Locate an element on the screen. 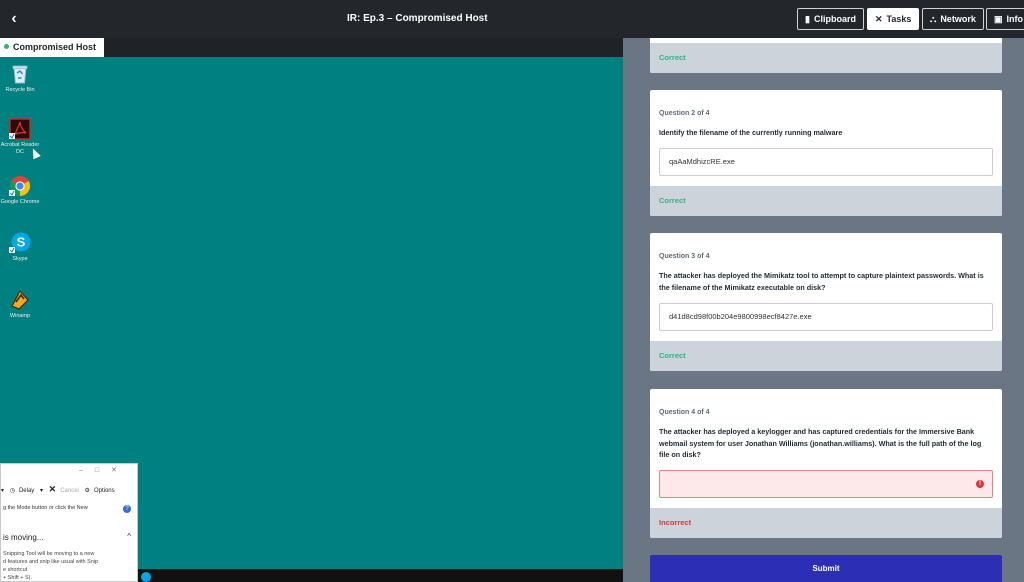  status-dot-icon is located at coordinates (6, 47).